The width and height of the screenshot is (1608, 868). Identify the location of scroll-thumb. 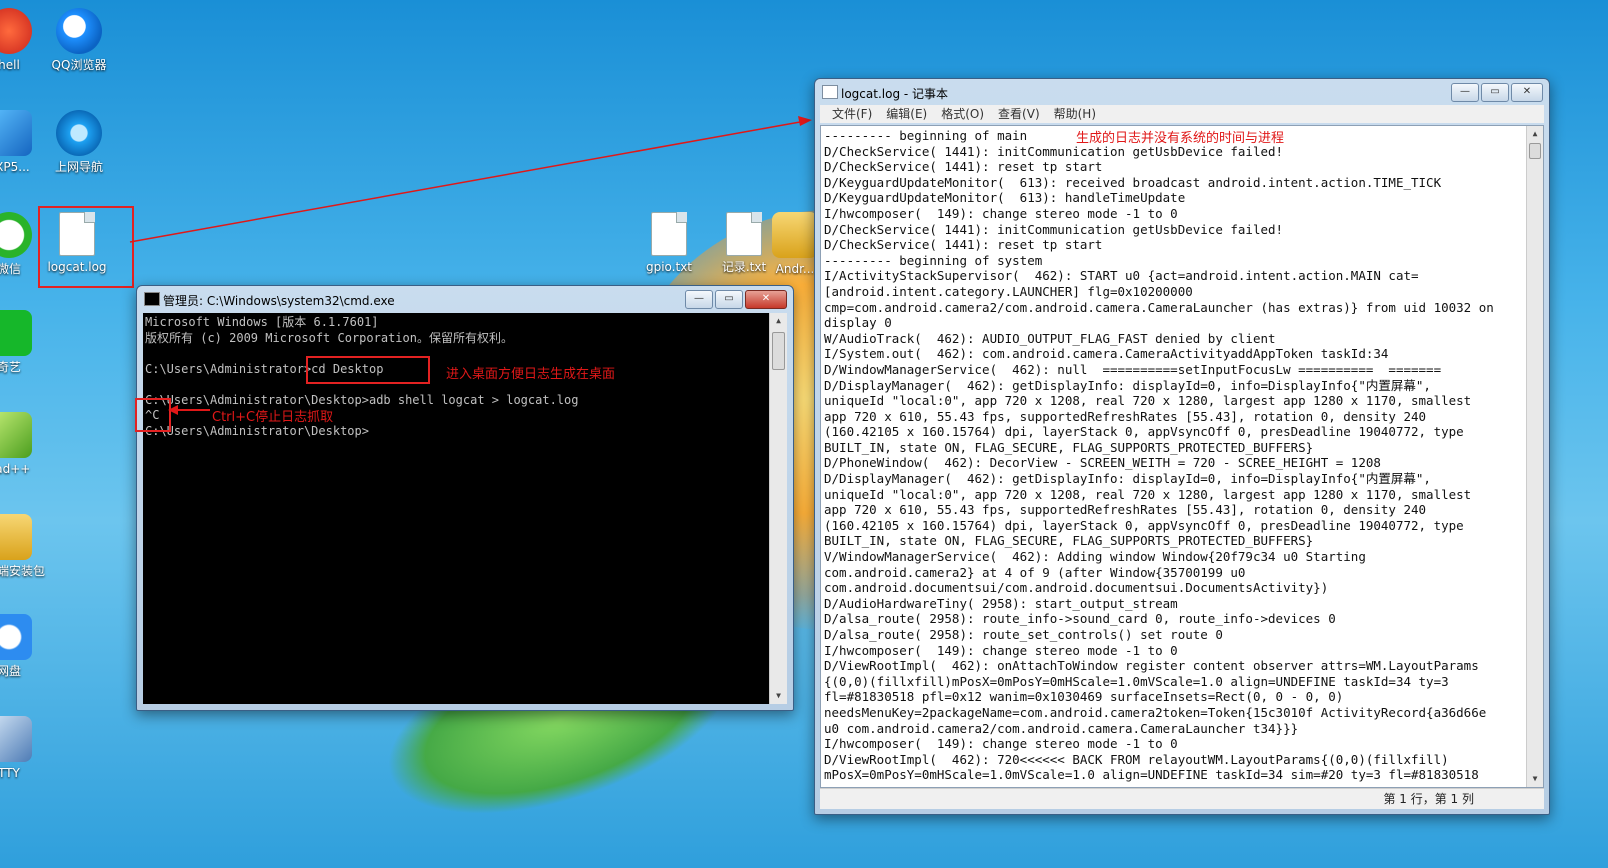
(1535, 151).